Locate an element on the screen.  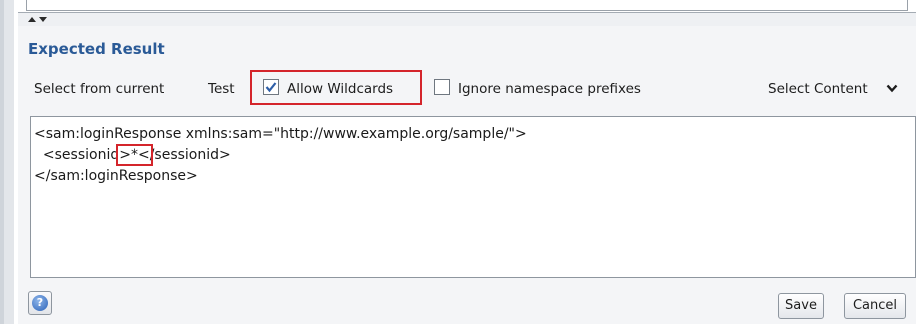
splitter-bar is located at coordinates (467, 19).